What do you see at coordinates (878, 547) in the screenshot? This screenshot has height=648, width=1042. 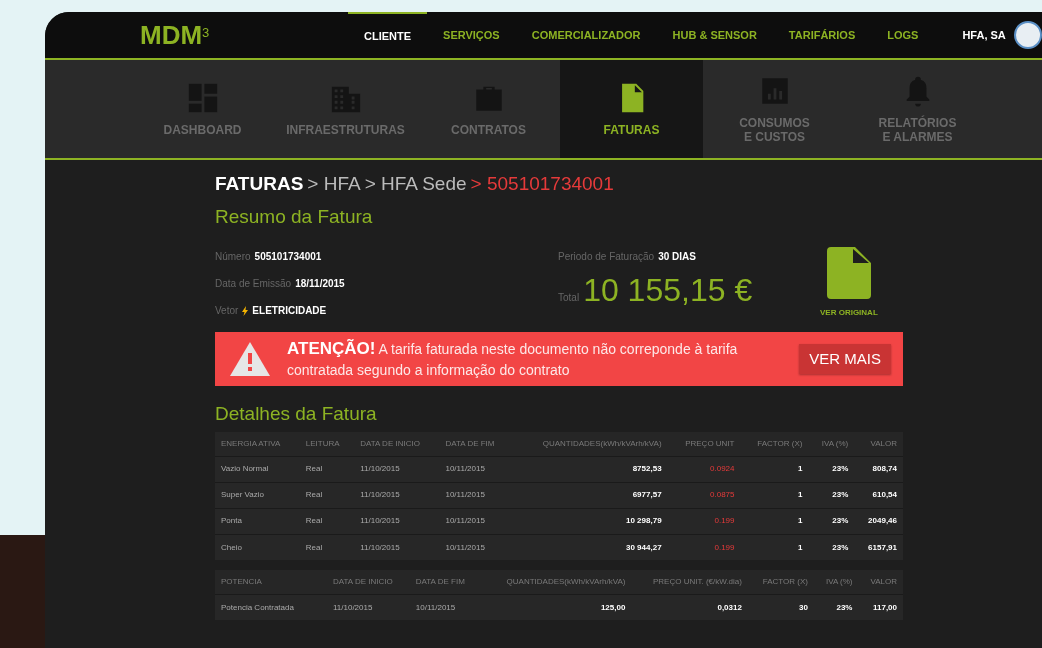 I see `table-cell: 6157,91` at bounding box center [878, 547].